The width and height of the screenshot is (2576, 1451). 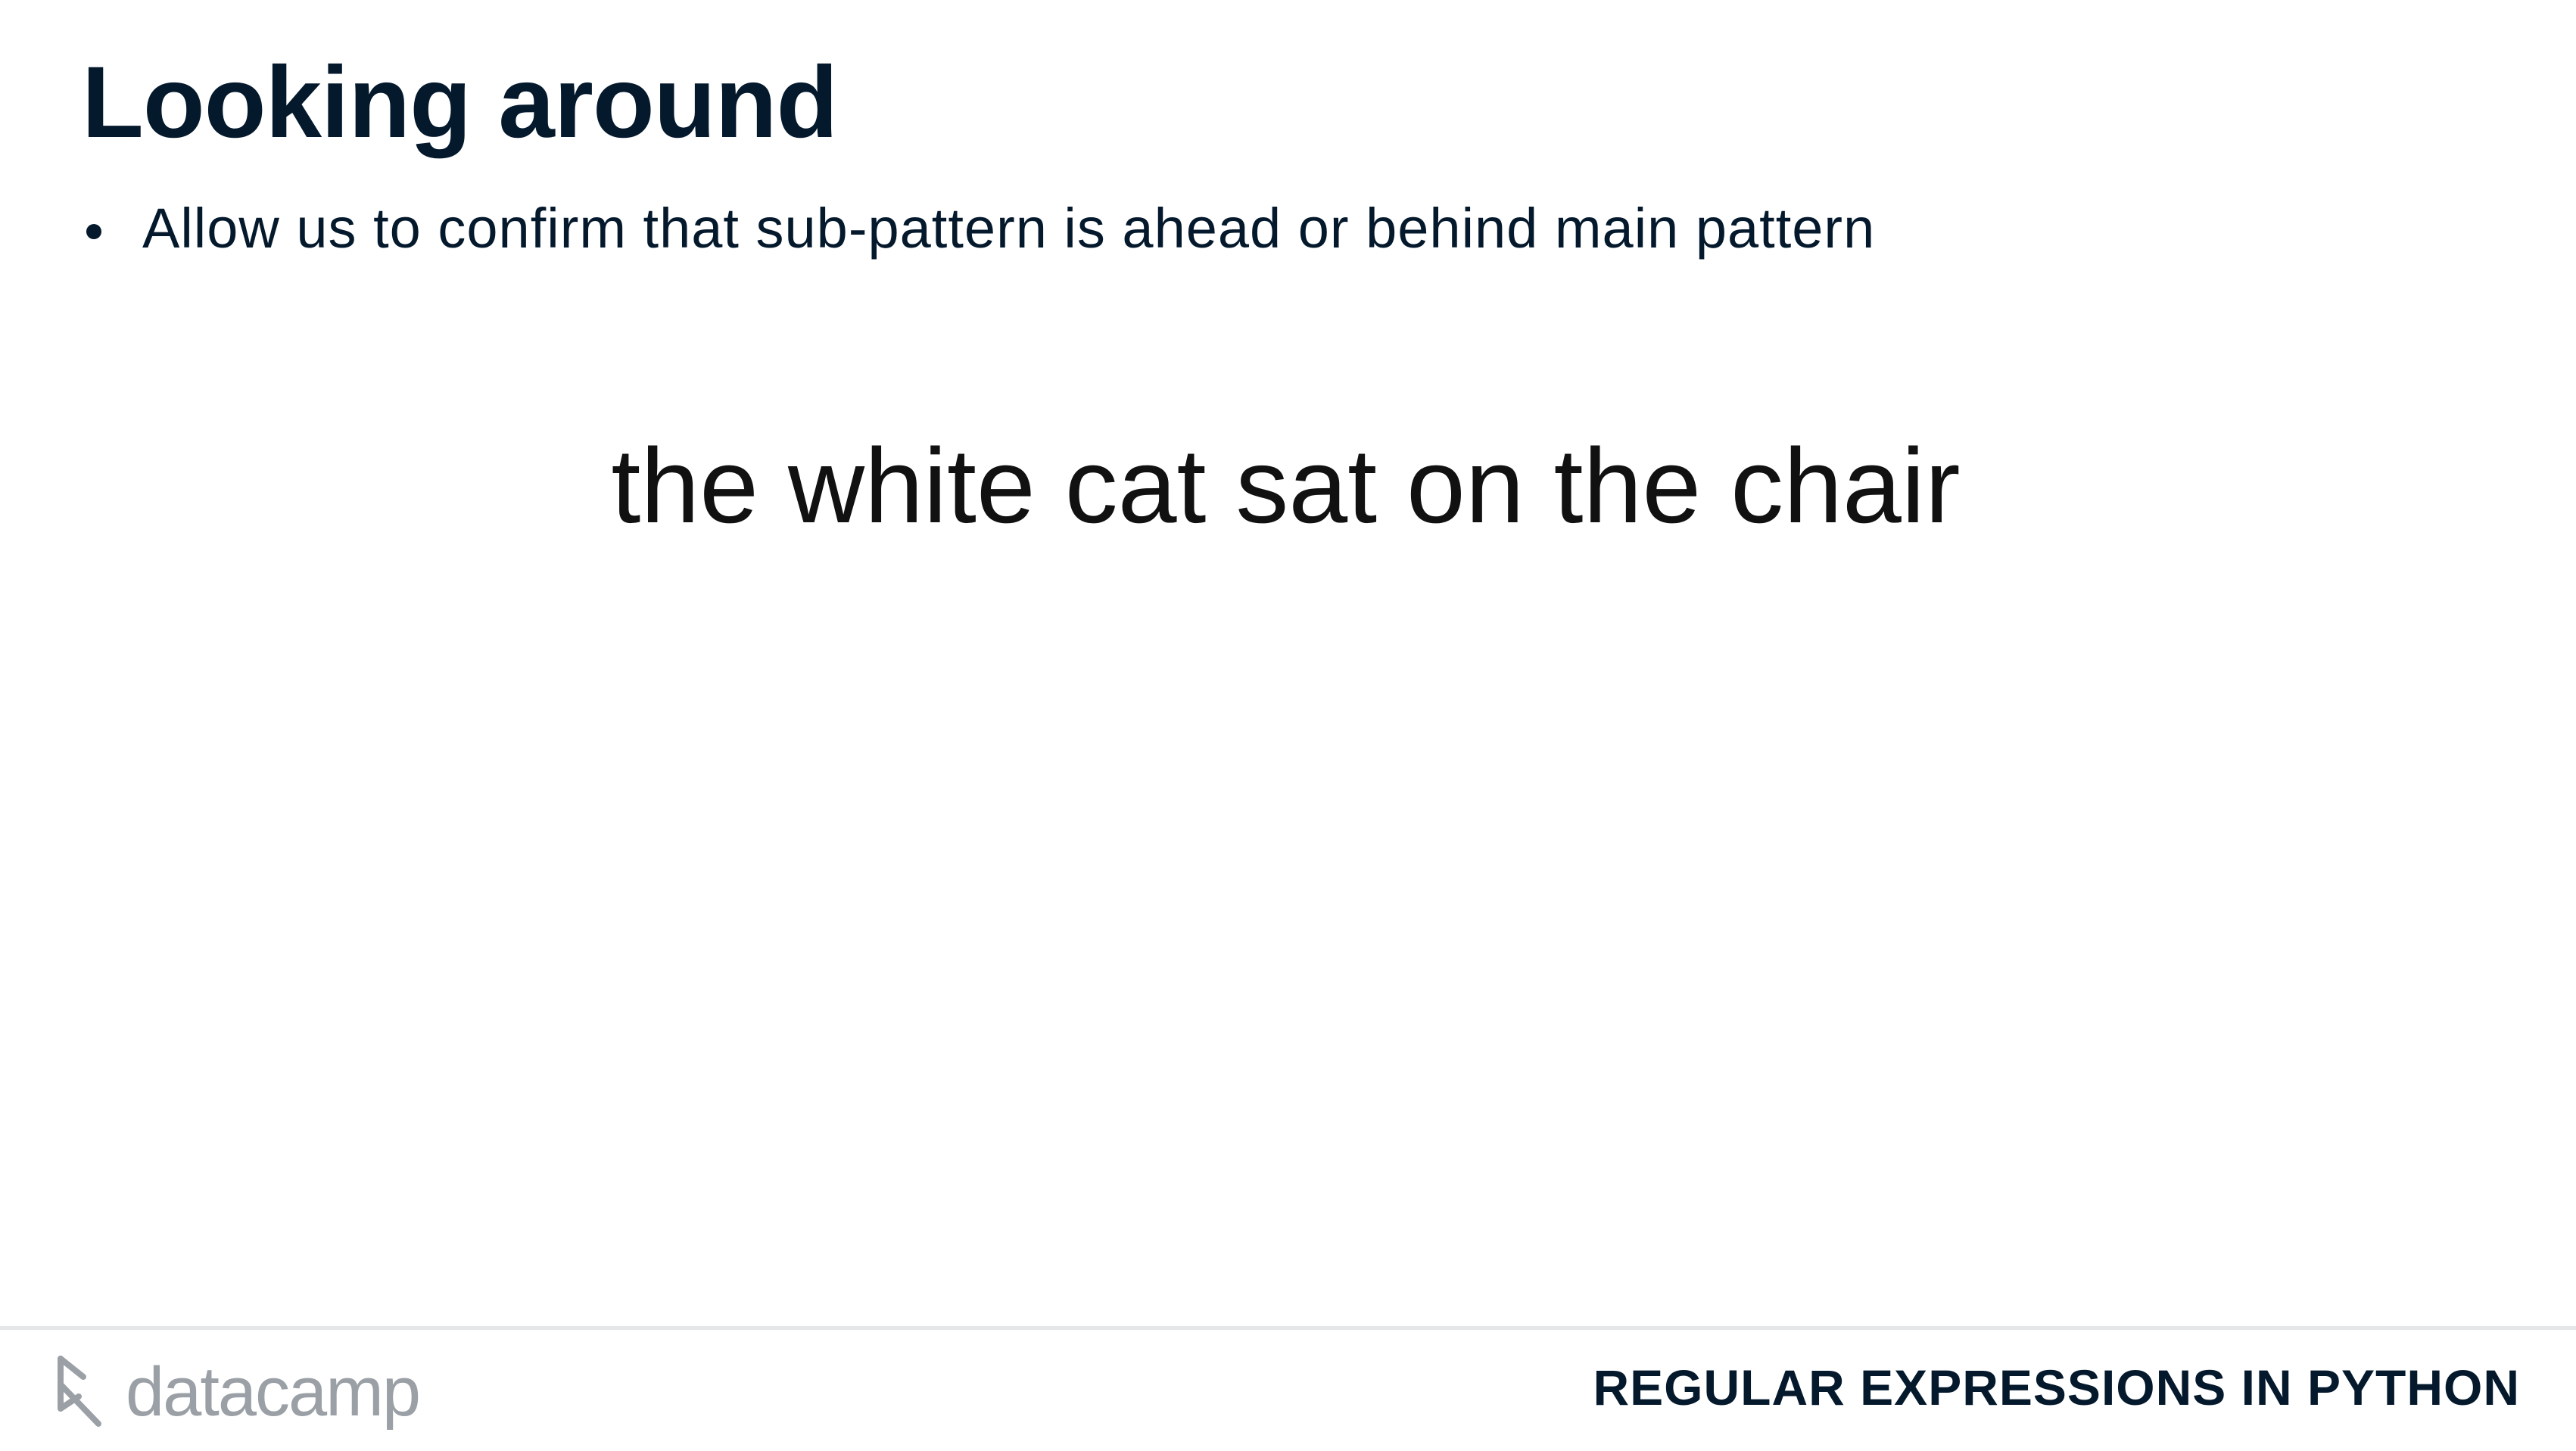 What do you see at coordinates (79, 1392) in the screenshot?
I see `datacamp-logo-icon` at bounding box center [79, 1392].